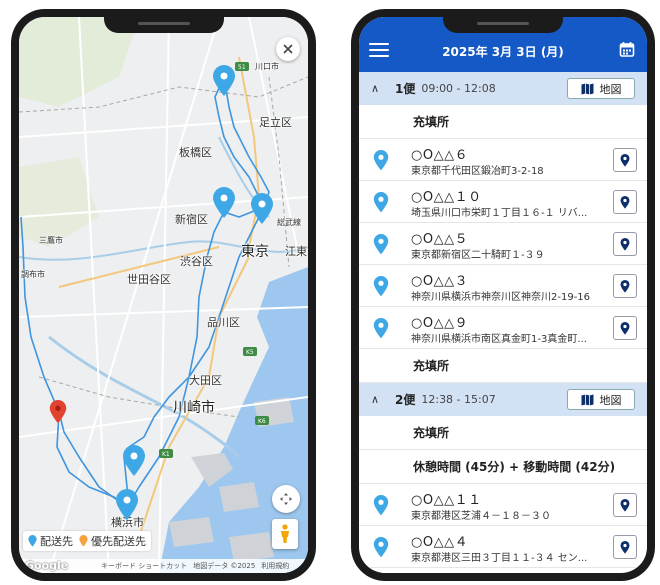 This screenshot has width=660, height=585. I want to click on street-view-button, so click(285, 534).